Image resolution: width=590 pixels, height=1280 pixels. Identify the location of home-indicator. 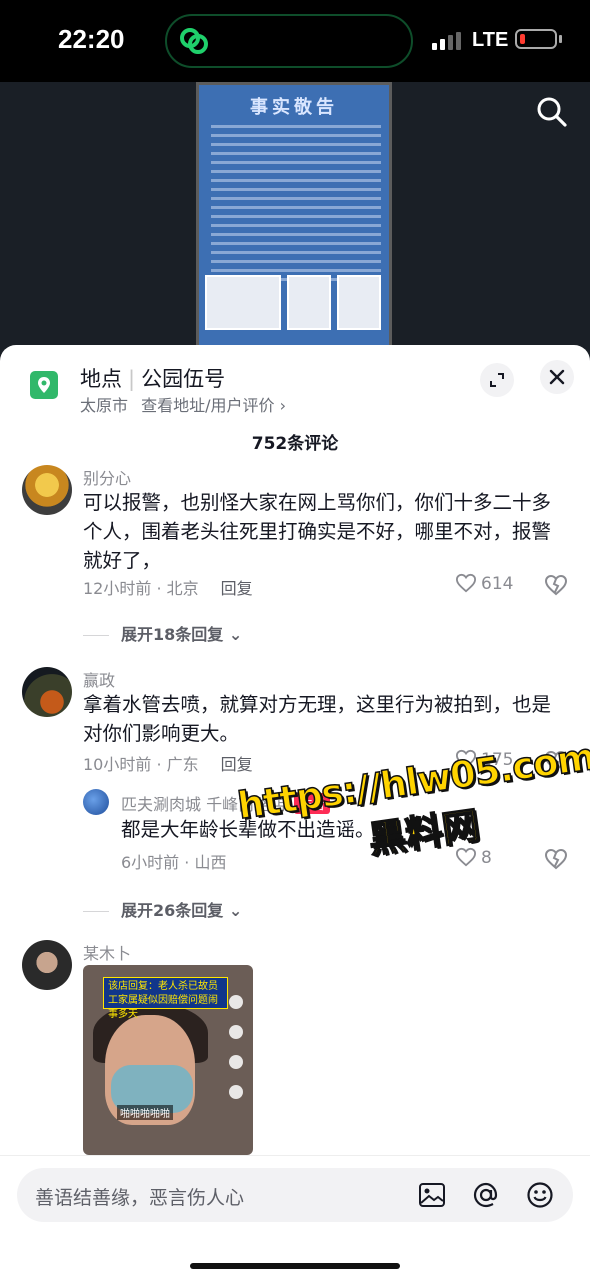
(295, 1266).